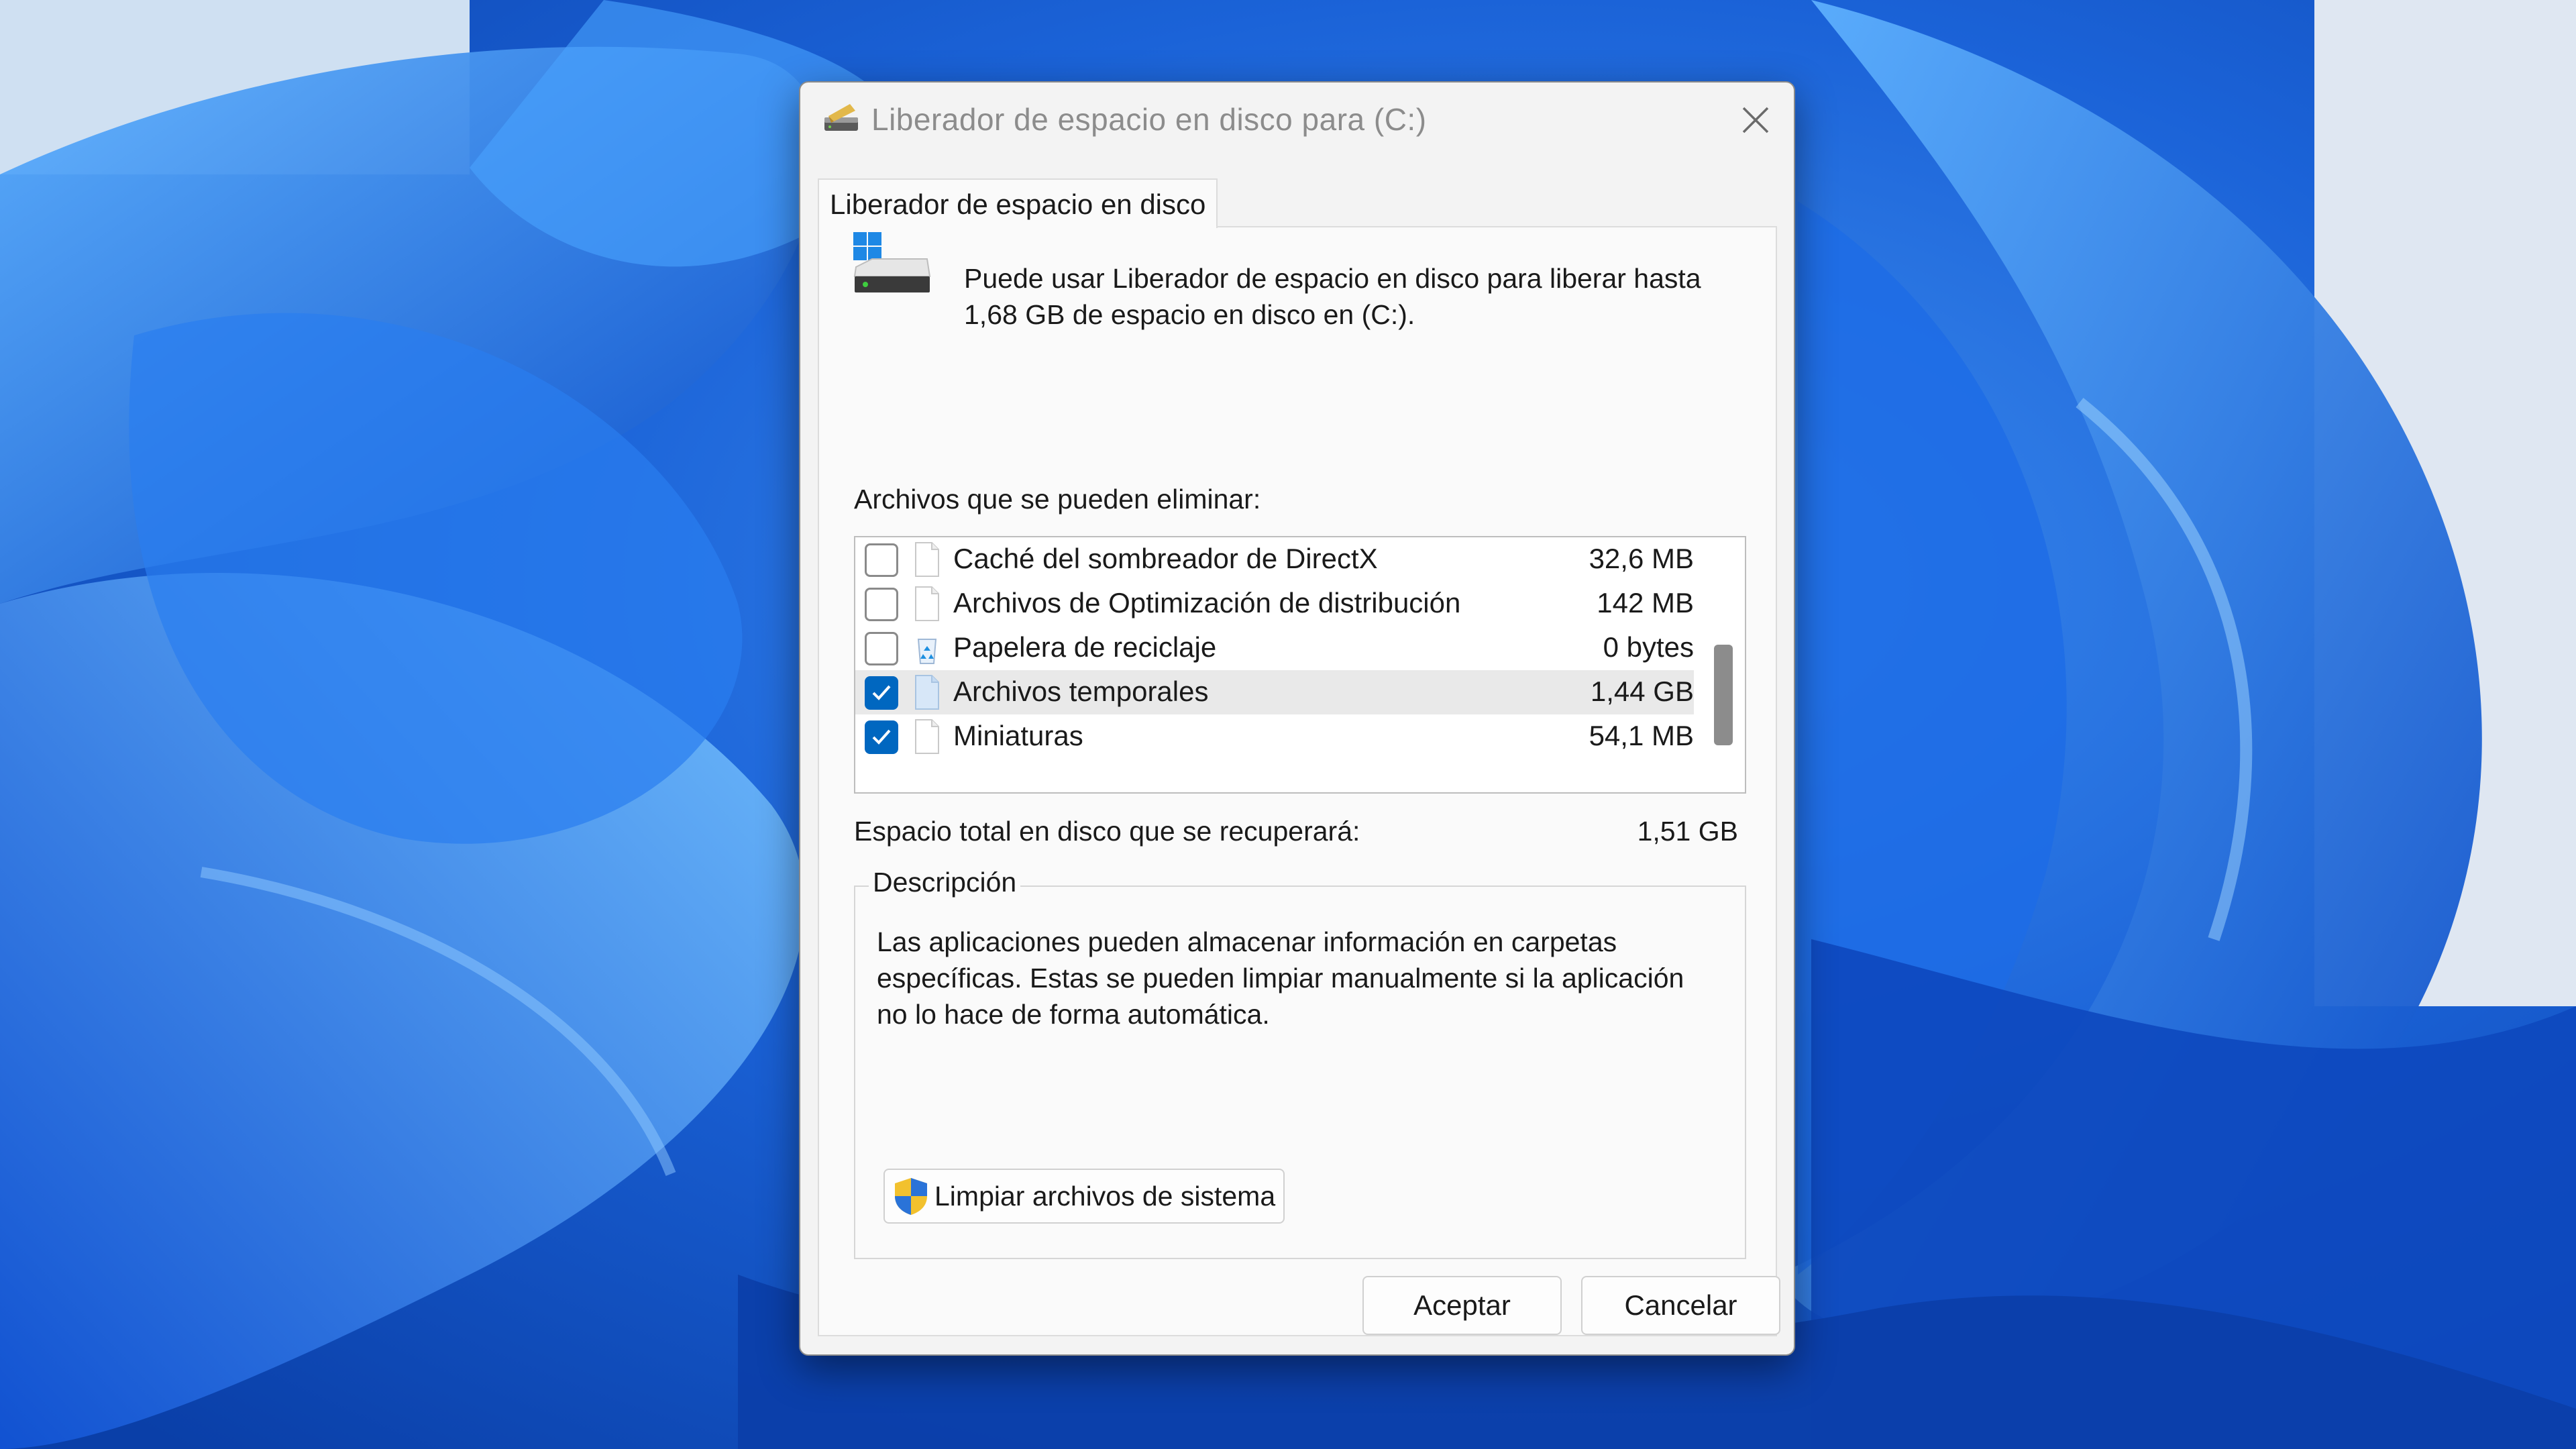 The image size is (2576, 1449). What do you see at coordinates (1687, 831) in the screenshot?
I see `total-space-value: 1,51 GB` at bounding box center [1687, 831].